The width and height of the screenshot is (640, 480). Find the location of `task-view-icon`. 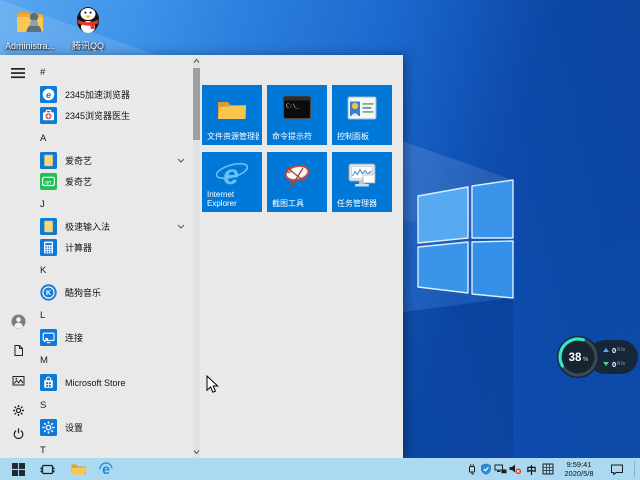

task-view-icon is located at coordinates (47, 469).